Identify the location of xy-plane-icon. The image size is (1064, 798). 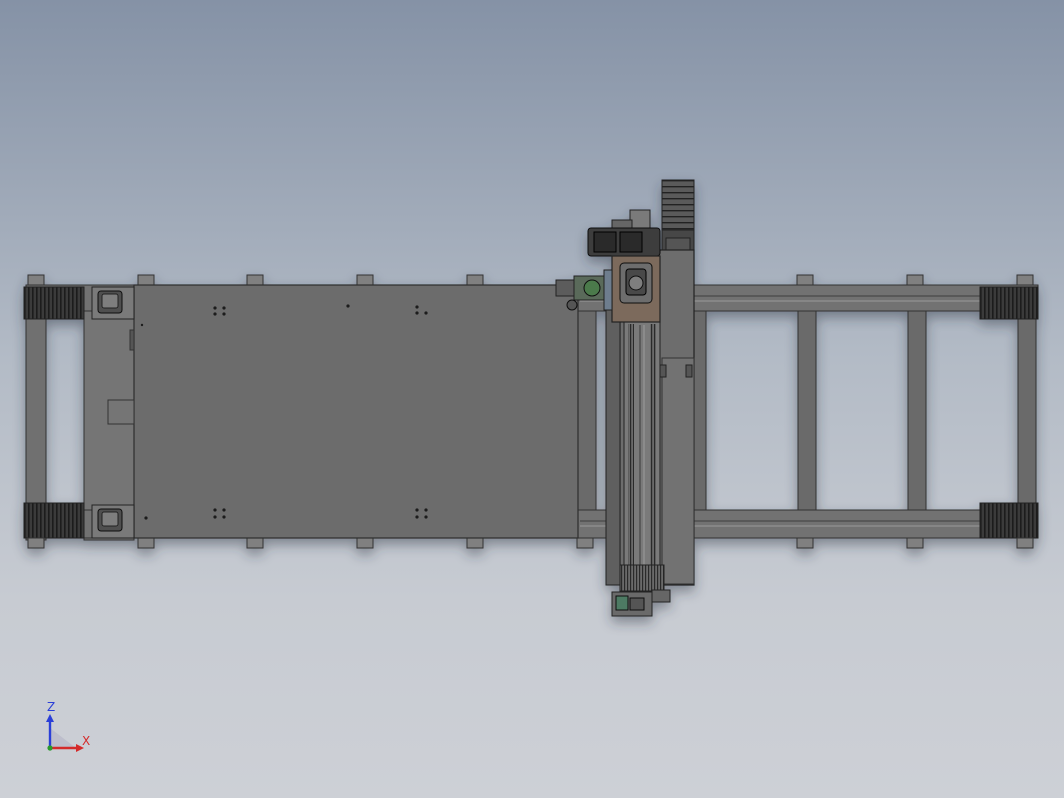
(63, 738).